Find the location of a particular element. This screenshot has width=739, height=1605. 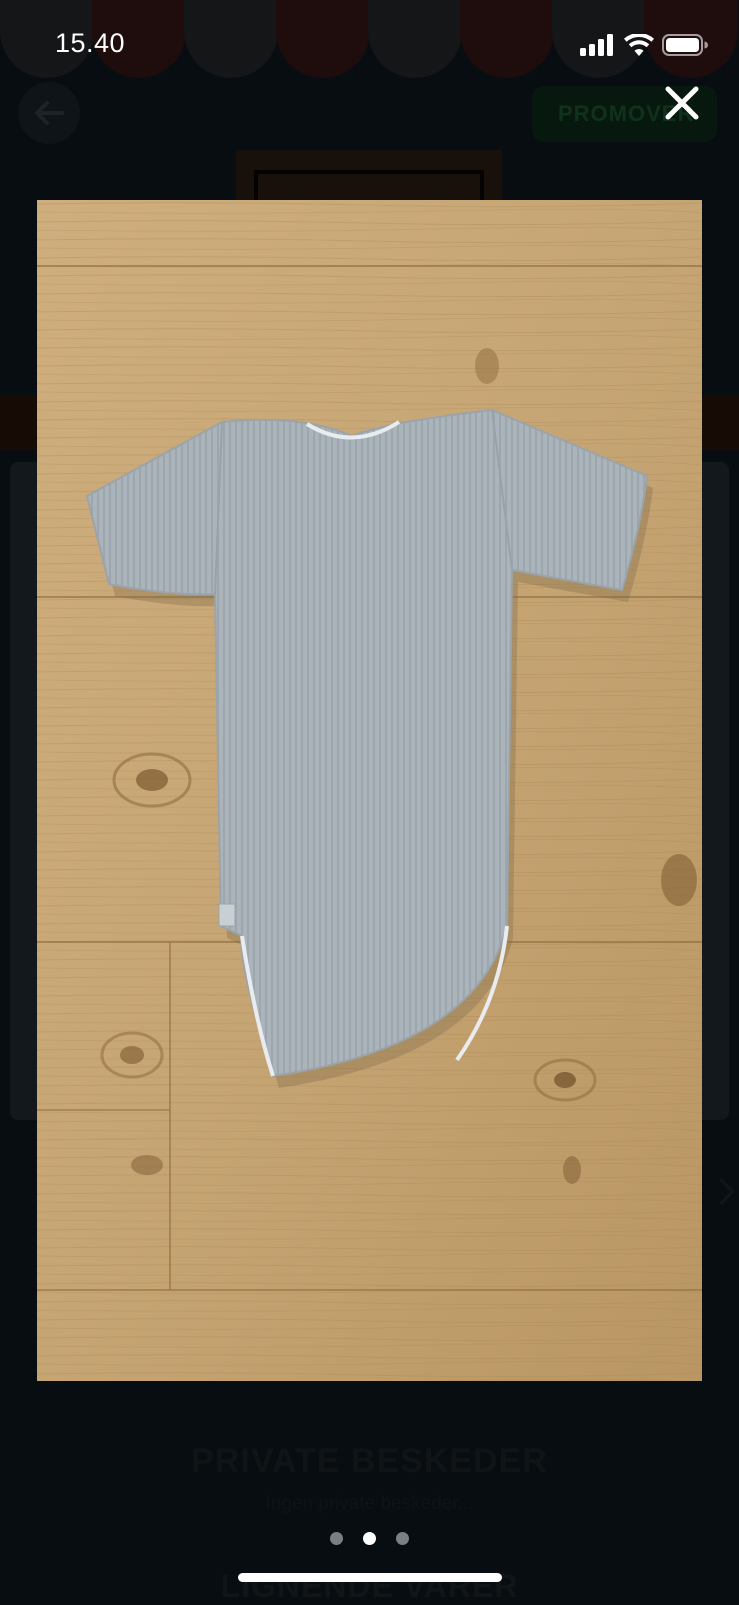

status-icons is located at coordinates (644, 45).